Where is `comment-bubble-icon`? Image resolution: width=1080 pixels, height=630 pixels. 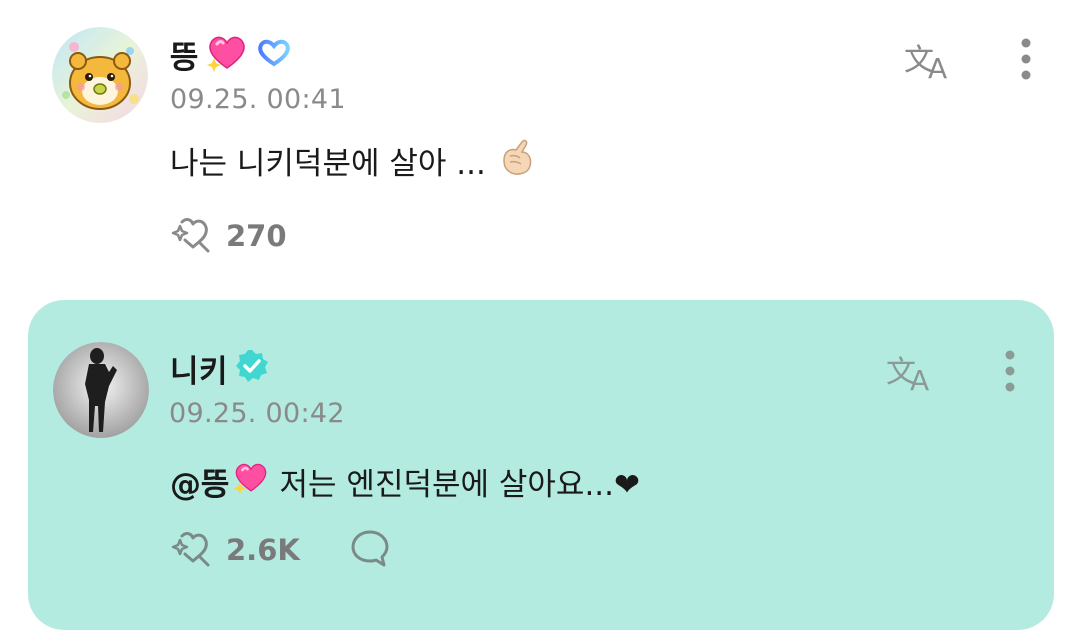
comment-bubble-icon is located at coordinates (370, 550).